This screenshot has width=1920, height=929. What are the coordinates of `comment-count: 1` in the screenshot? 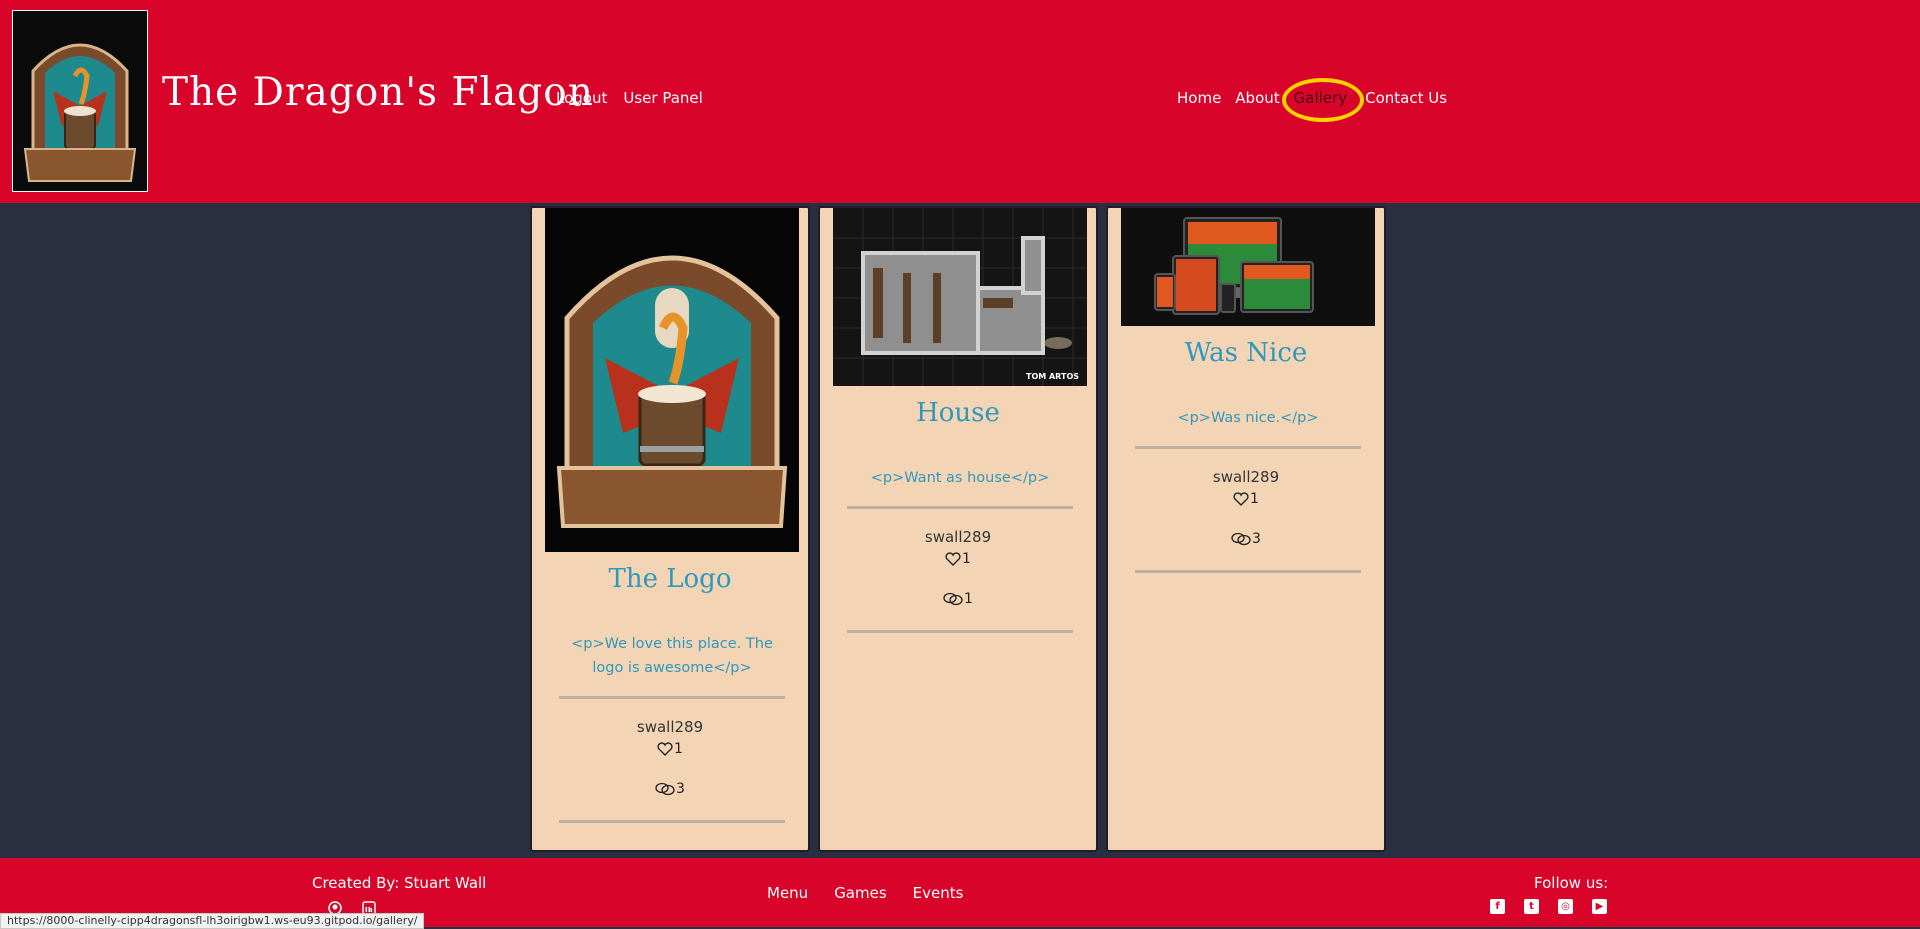 It's located at (968, 599).